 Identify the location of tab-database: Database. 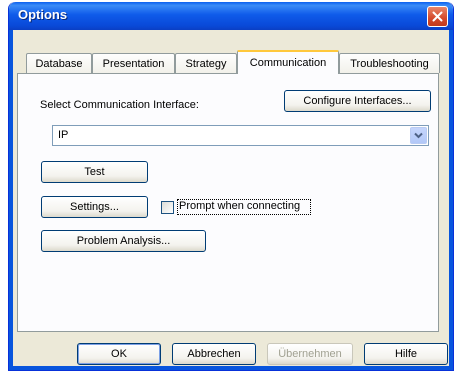
(59, 63).